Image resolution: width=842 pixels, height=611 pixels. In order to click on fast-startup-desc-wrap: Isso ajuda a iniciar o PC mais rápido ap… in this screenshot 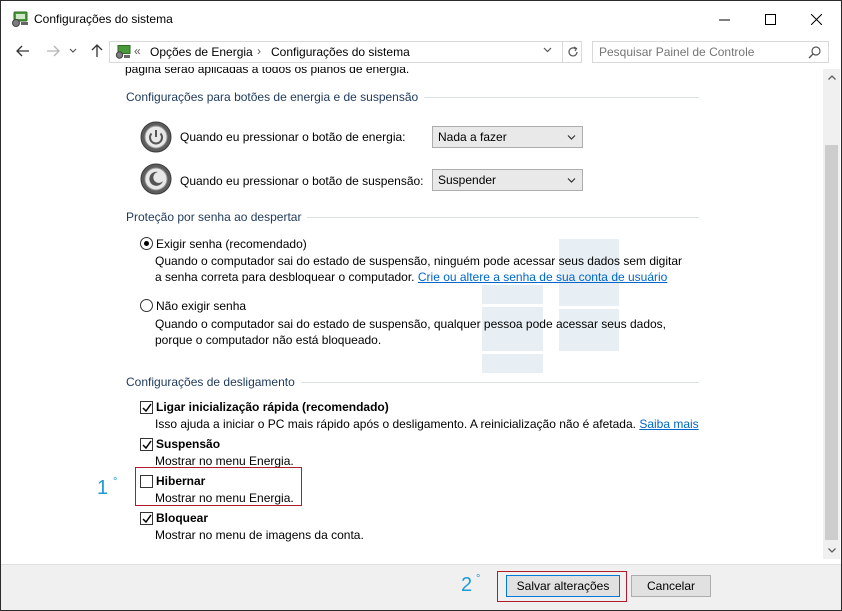, I will do `click(427, 424)`.